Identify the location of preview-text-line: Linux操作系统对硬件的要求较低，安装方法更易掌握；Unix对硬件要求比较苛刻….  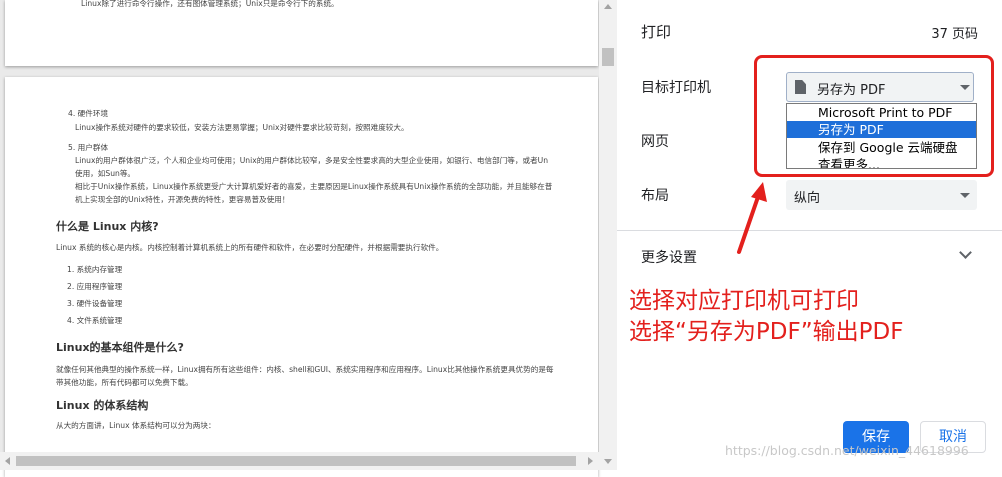
(242, 127).